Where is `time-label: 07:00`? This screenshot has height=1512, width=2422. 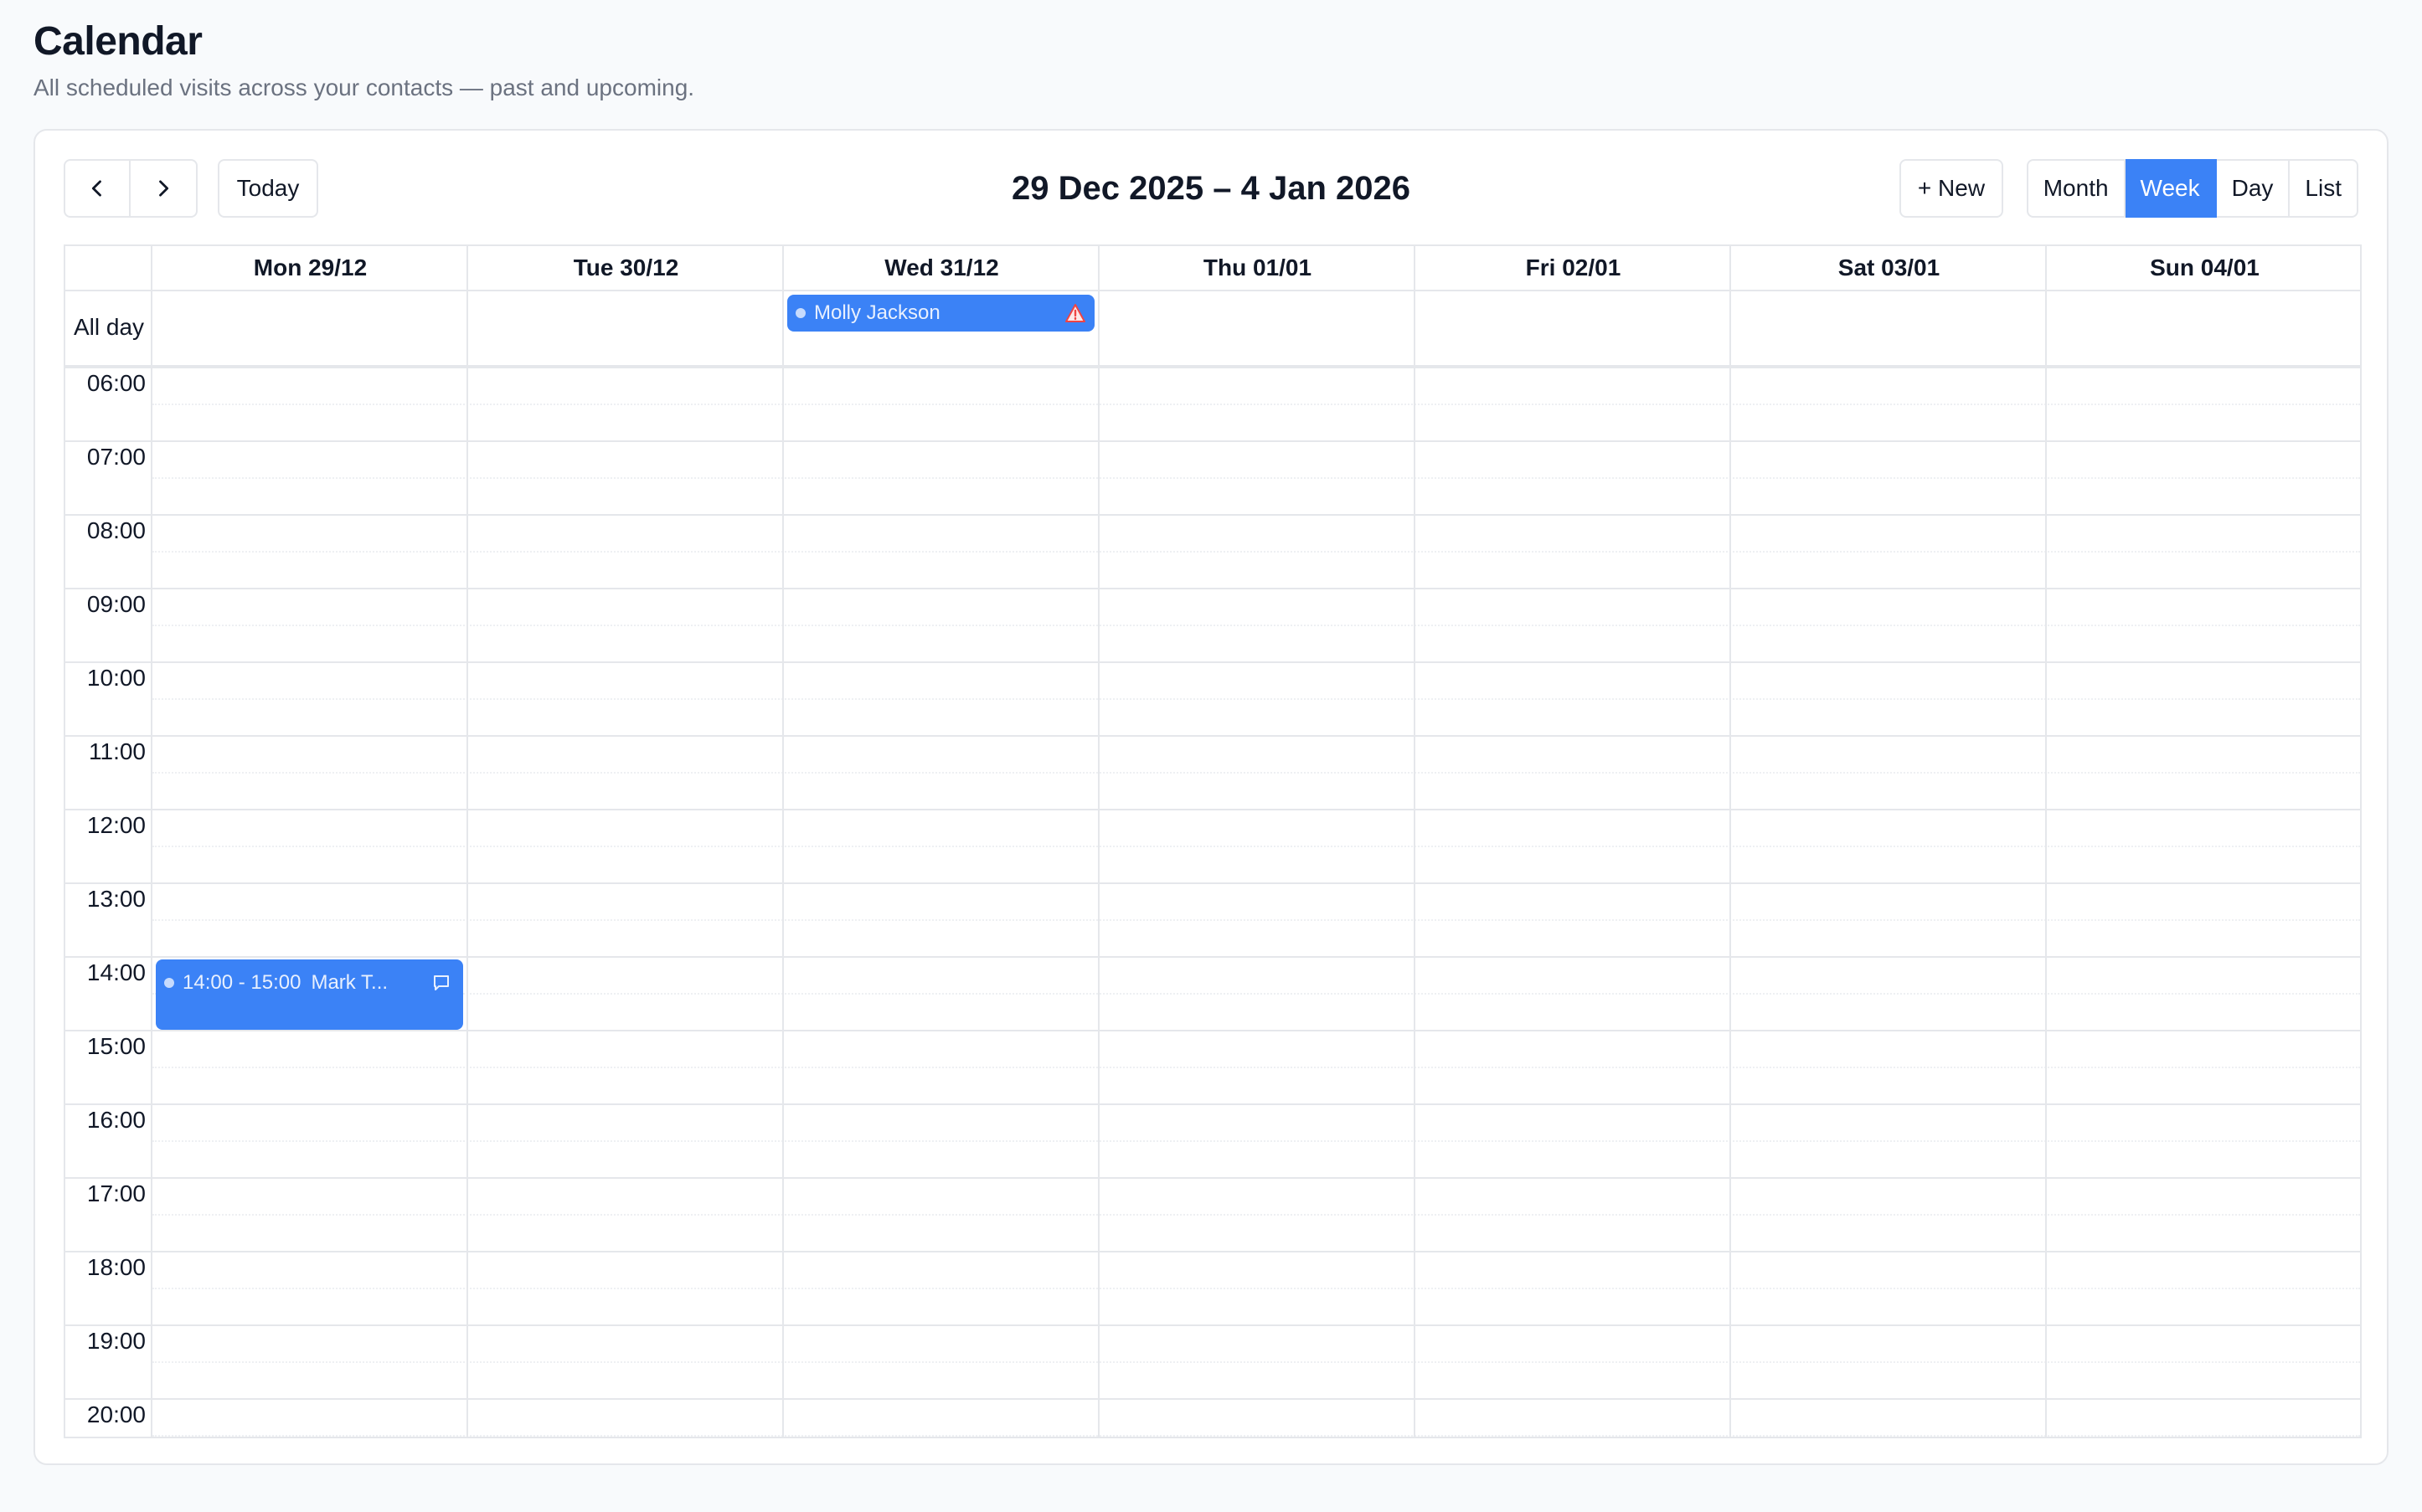
time-label: 07:00 is located at coordinates (116, 457).